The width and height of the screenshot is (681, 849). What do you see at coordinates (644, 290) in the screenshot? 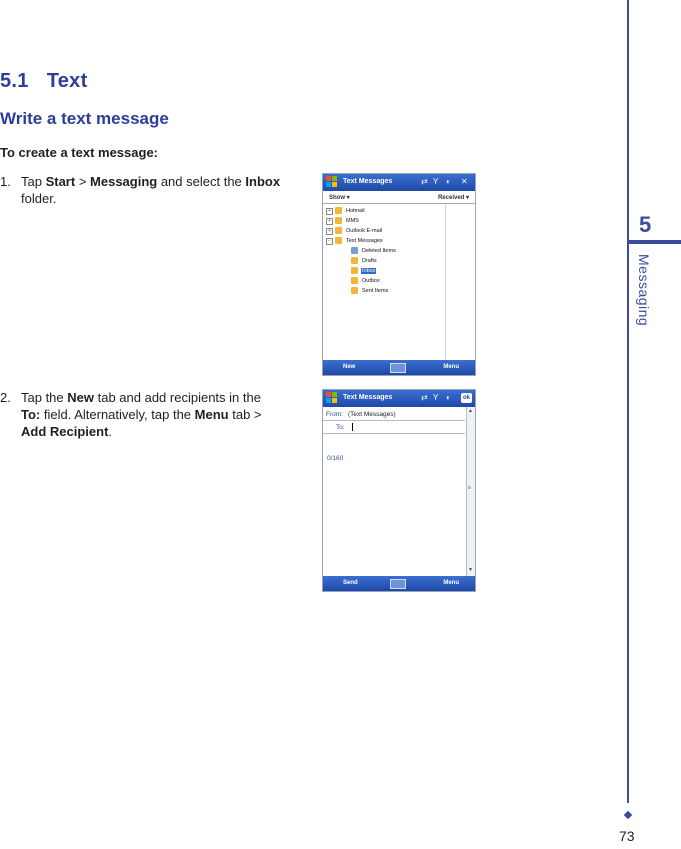
I see `chapter-name: Messaging` at bounding box center [644, 290].